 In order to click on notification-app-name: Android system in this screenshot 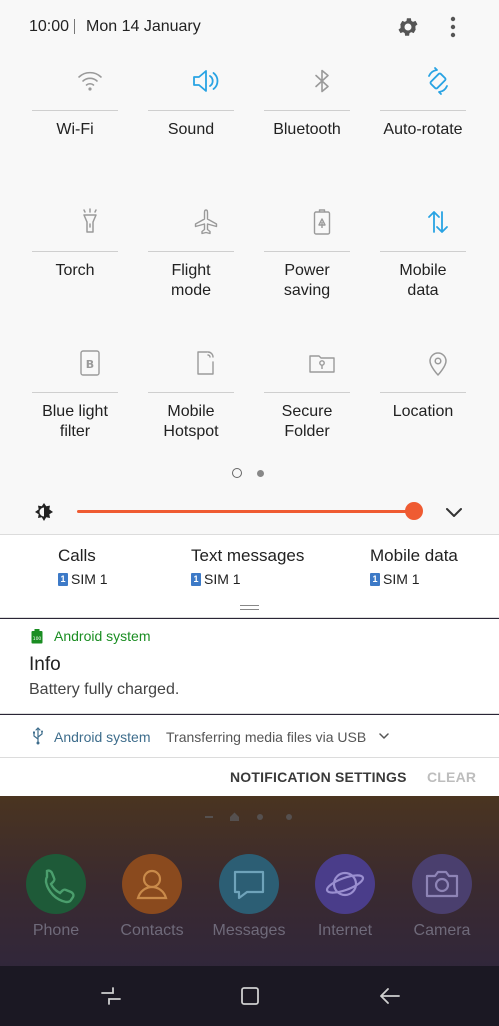, I will do `click(102, 636)`.